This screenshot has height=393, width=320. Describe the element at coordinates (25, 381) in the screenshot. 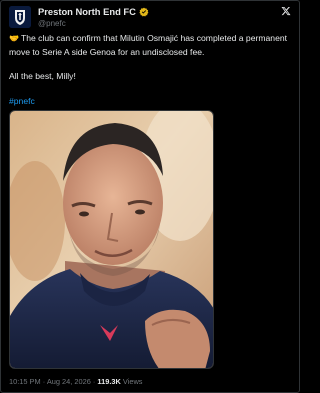

I see `tweet-time: 10:15 PM` at that location.